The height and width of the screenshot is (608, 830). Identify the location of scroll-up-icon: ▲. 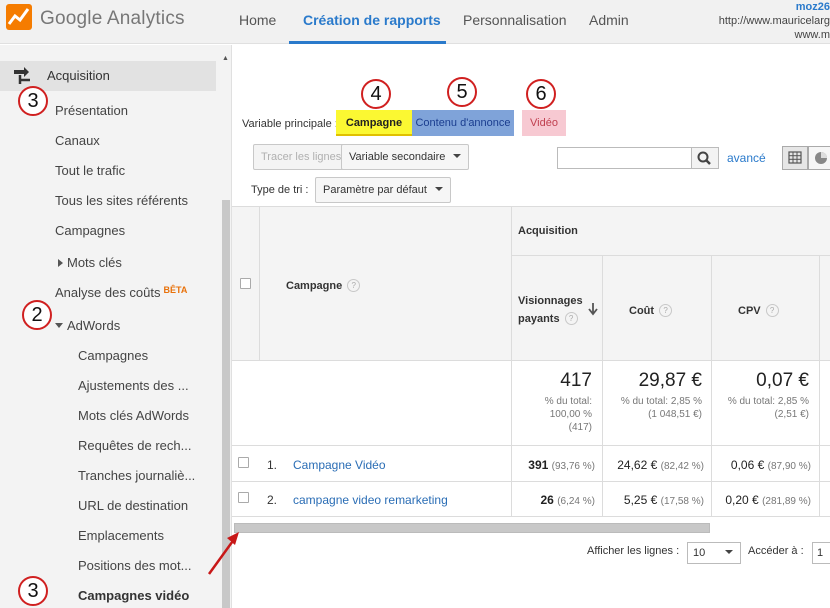
(225, 58).